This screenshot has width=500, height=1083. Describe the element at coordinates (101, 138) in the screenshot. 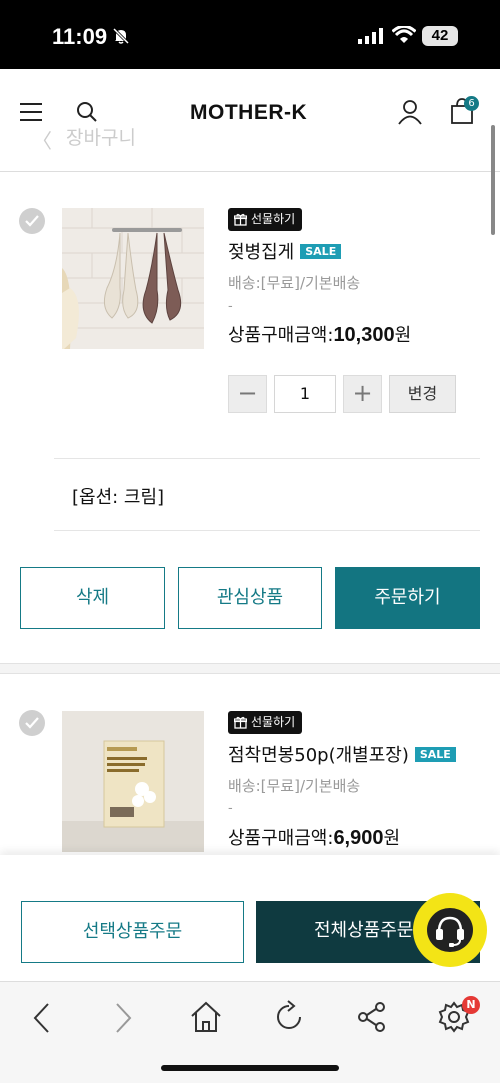

I see `page-title: 장바구니` at that location.